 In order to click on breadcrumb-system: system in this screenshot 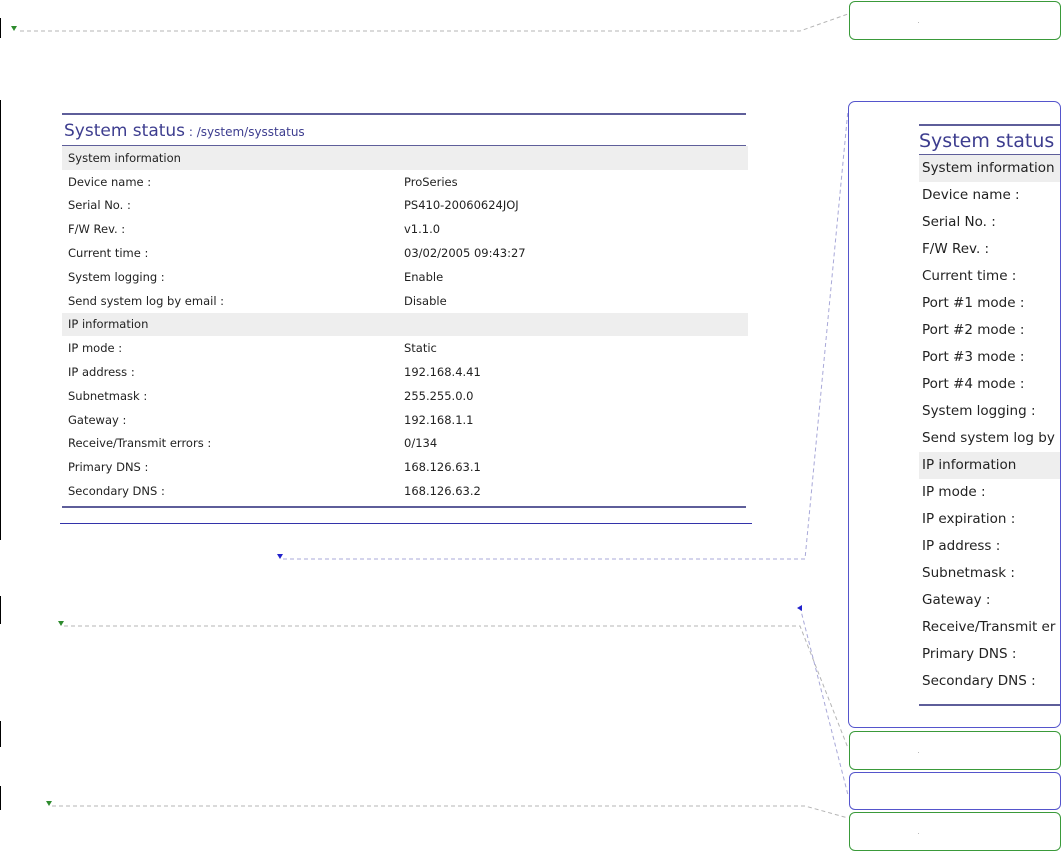, I will do `click(222, 132)`.